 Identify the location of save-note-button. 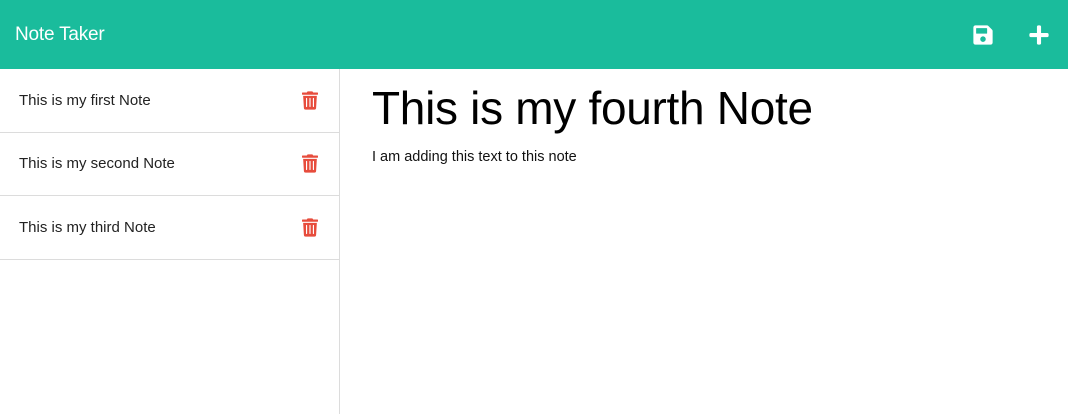
(983, 35).